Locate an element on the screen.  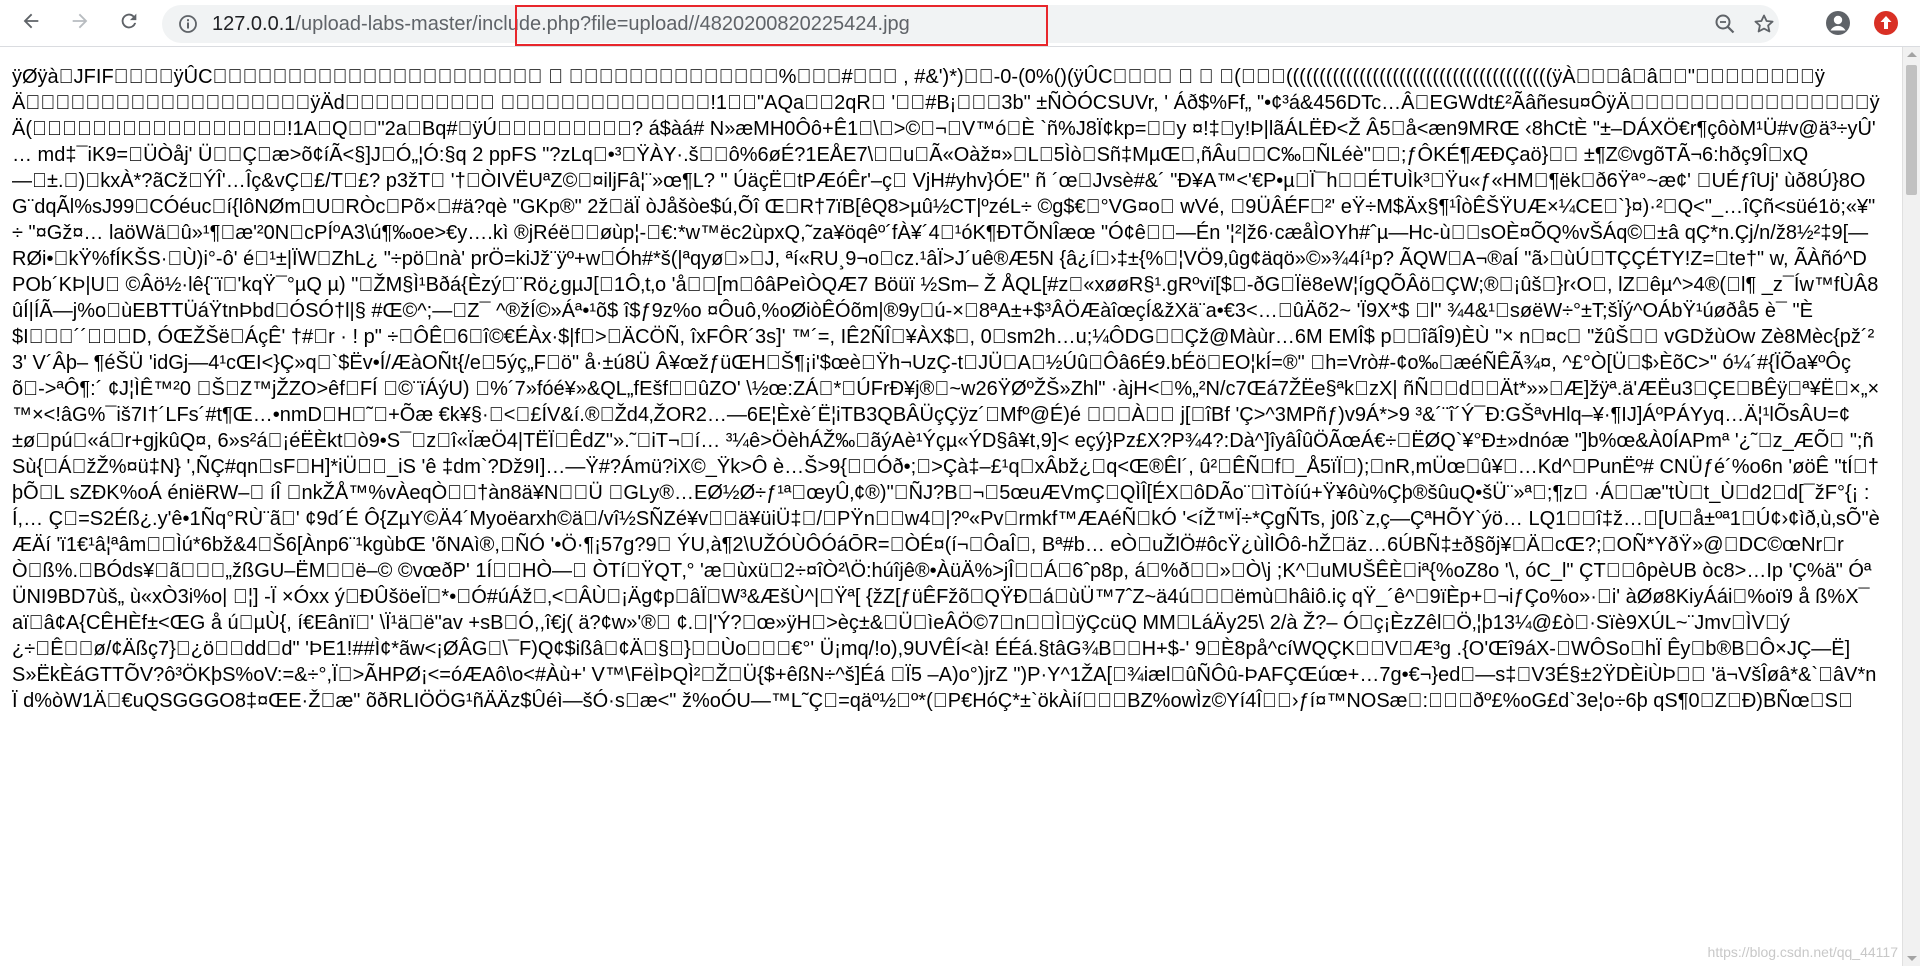
url-highlight-box is located at coordinates (781, 25).